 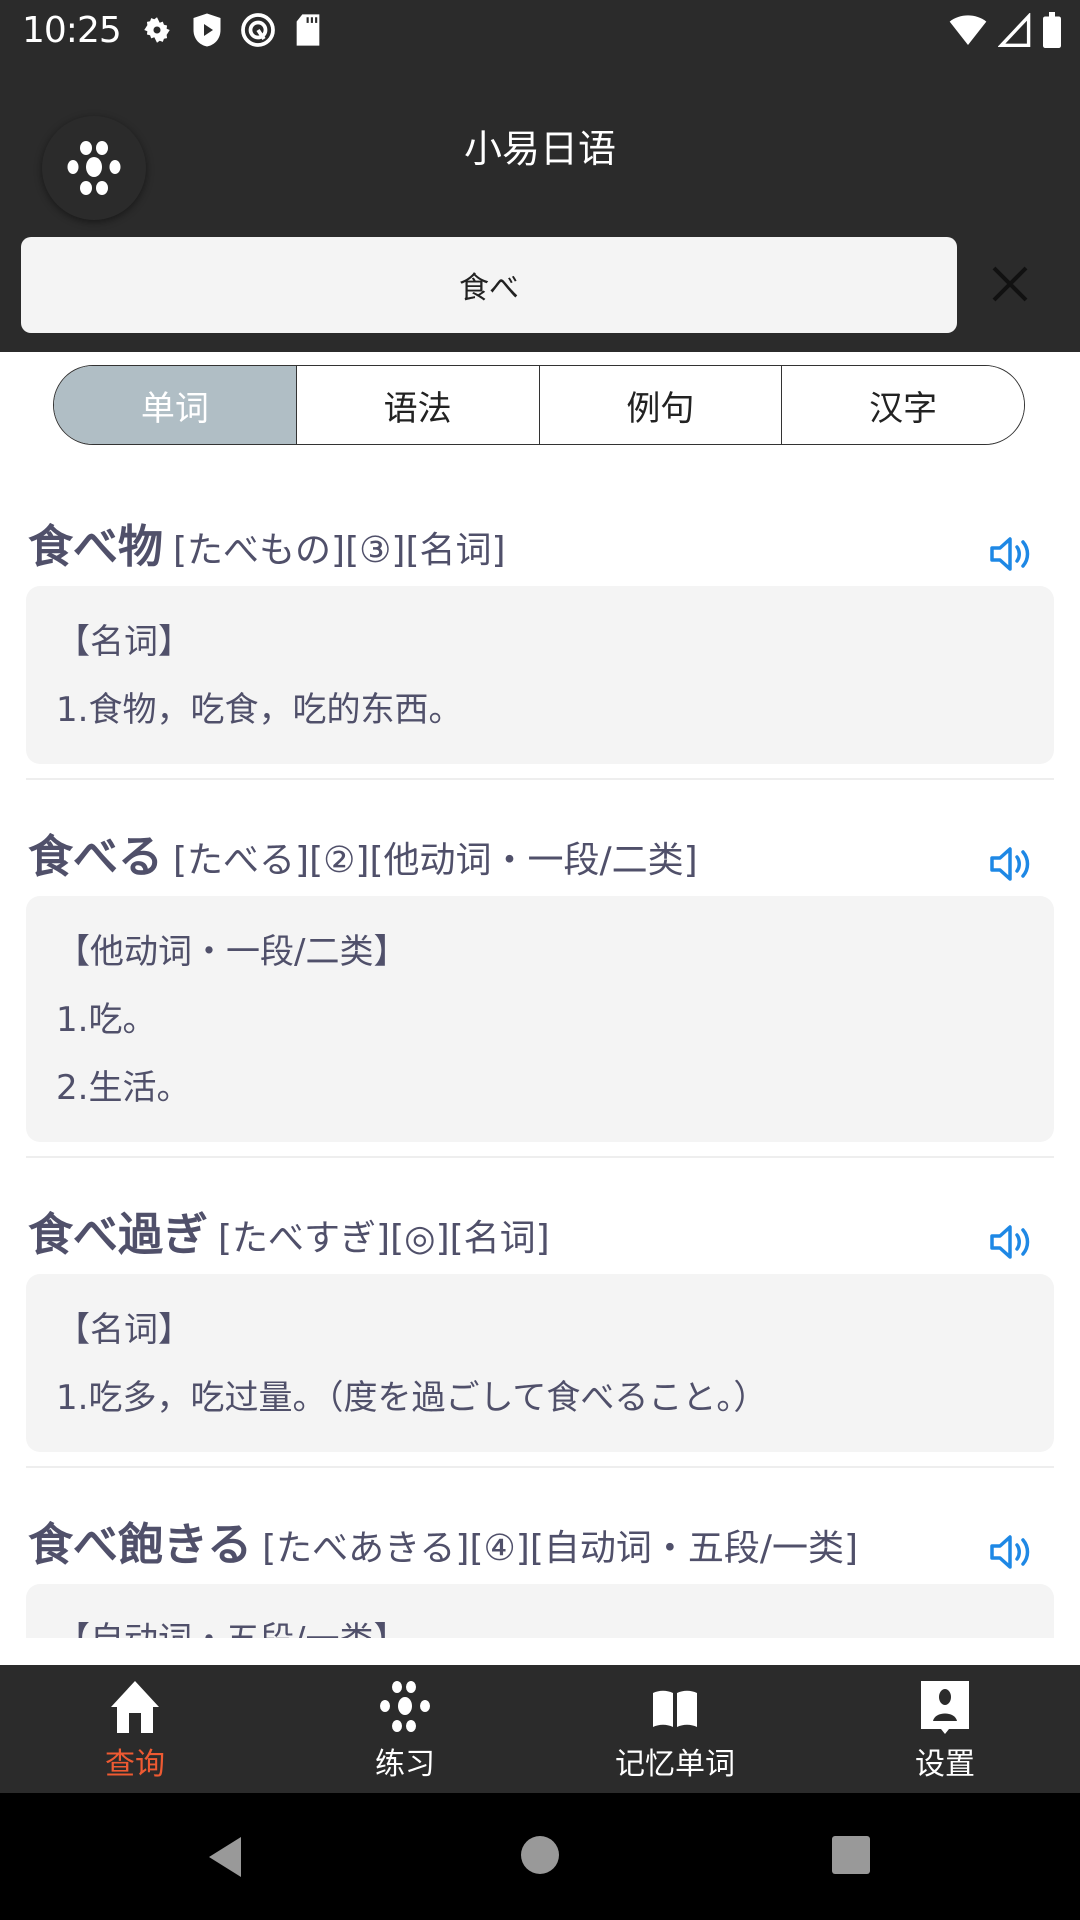 I want to click on nav-settings: 设置, so click(x=945, y=1729).